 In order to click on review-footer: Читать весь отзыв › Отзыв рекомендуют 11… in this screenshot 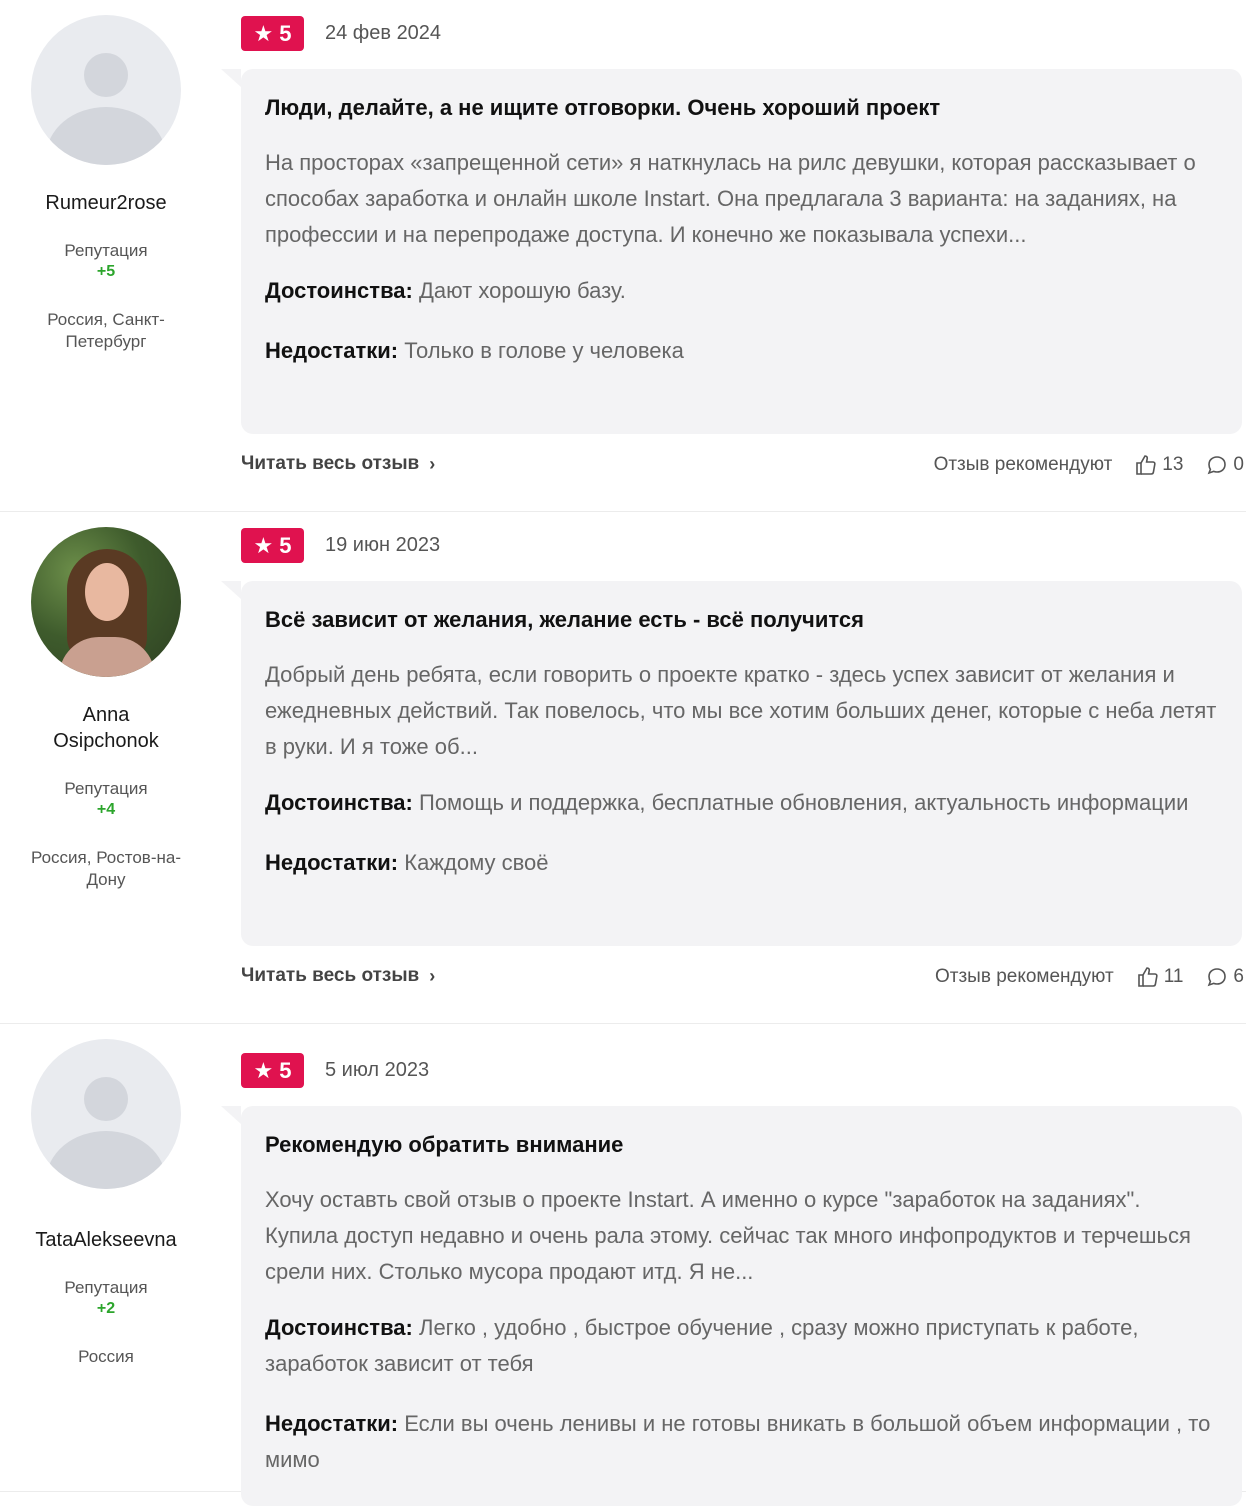, I will do `click(742, 980)`.